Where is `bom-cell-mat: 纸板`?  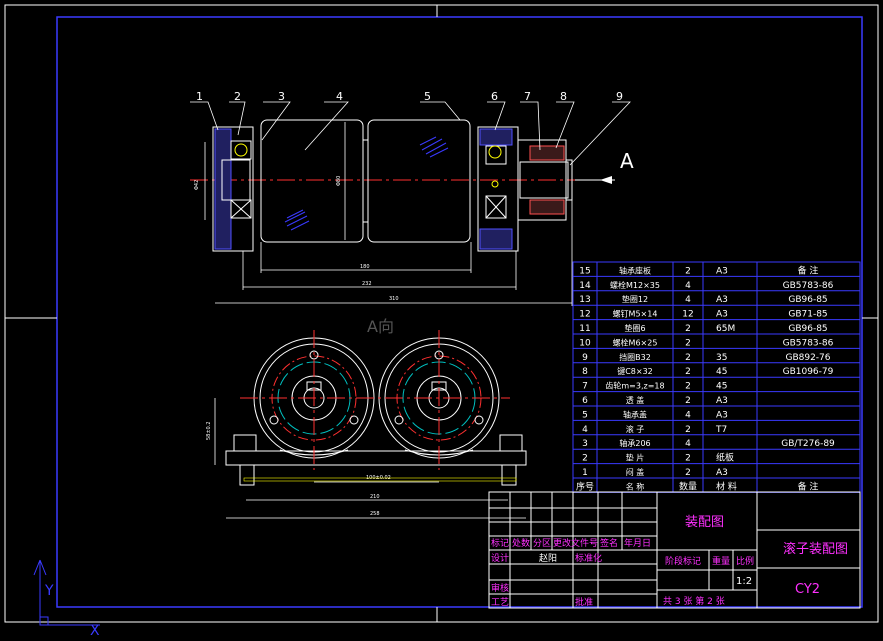 bom-cell-mat: 纸板 is located at coordinates (725, 458).